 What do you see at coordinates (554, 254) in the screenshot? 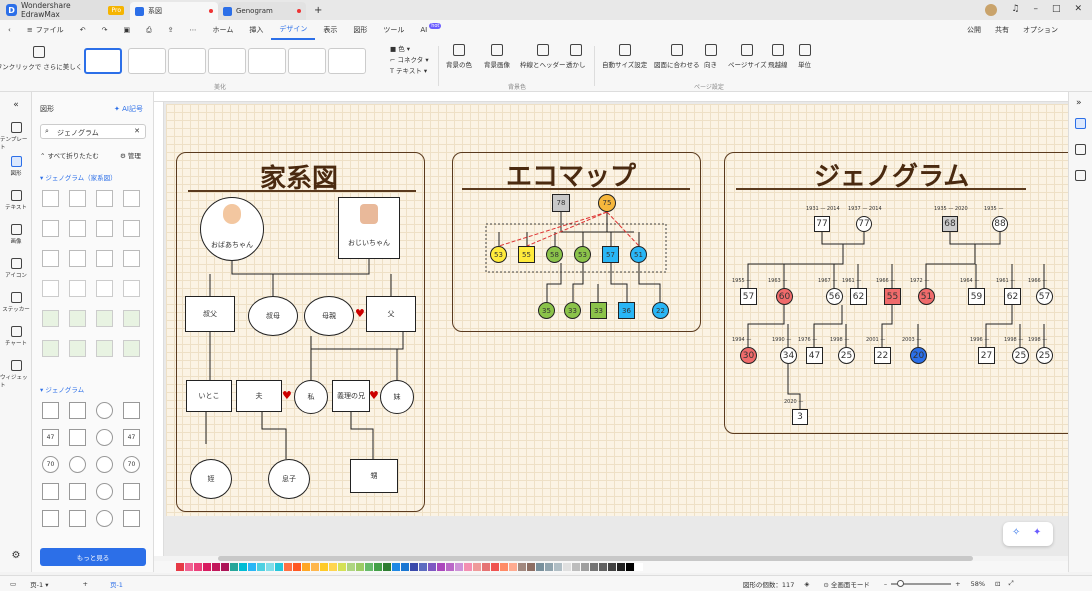
I see `ecomap-node: 58` at bounding box center [554, 254].